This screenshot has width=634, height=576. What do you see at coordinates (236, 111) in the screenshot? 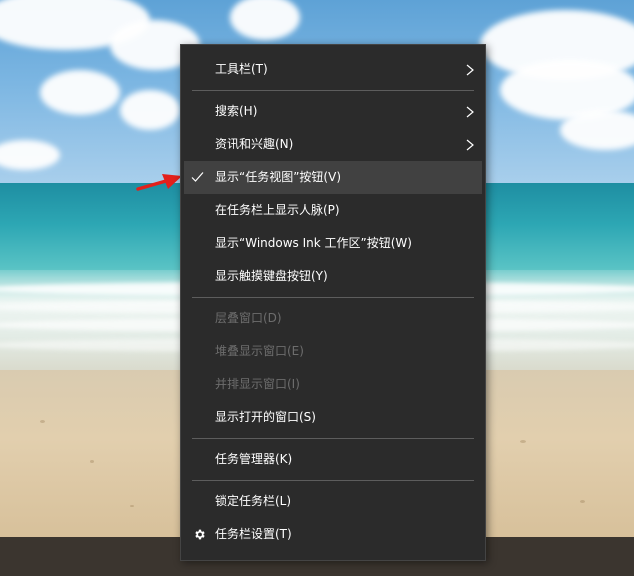
I see `menu-item-label: 搜索(H)` at bounding box center [236, 111].